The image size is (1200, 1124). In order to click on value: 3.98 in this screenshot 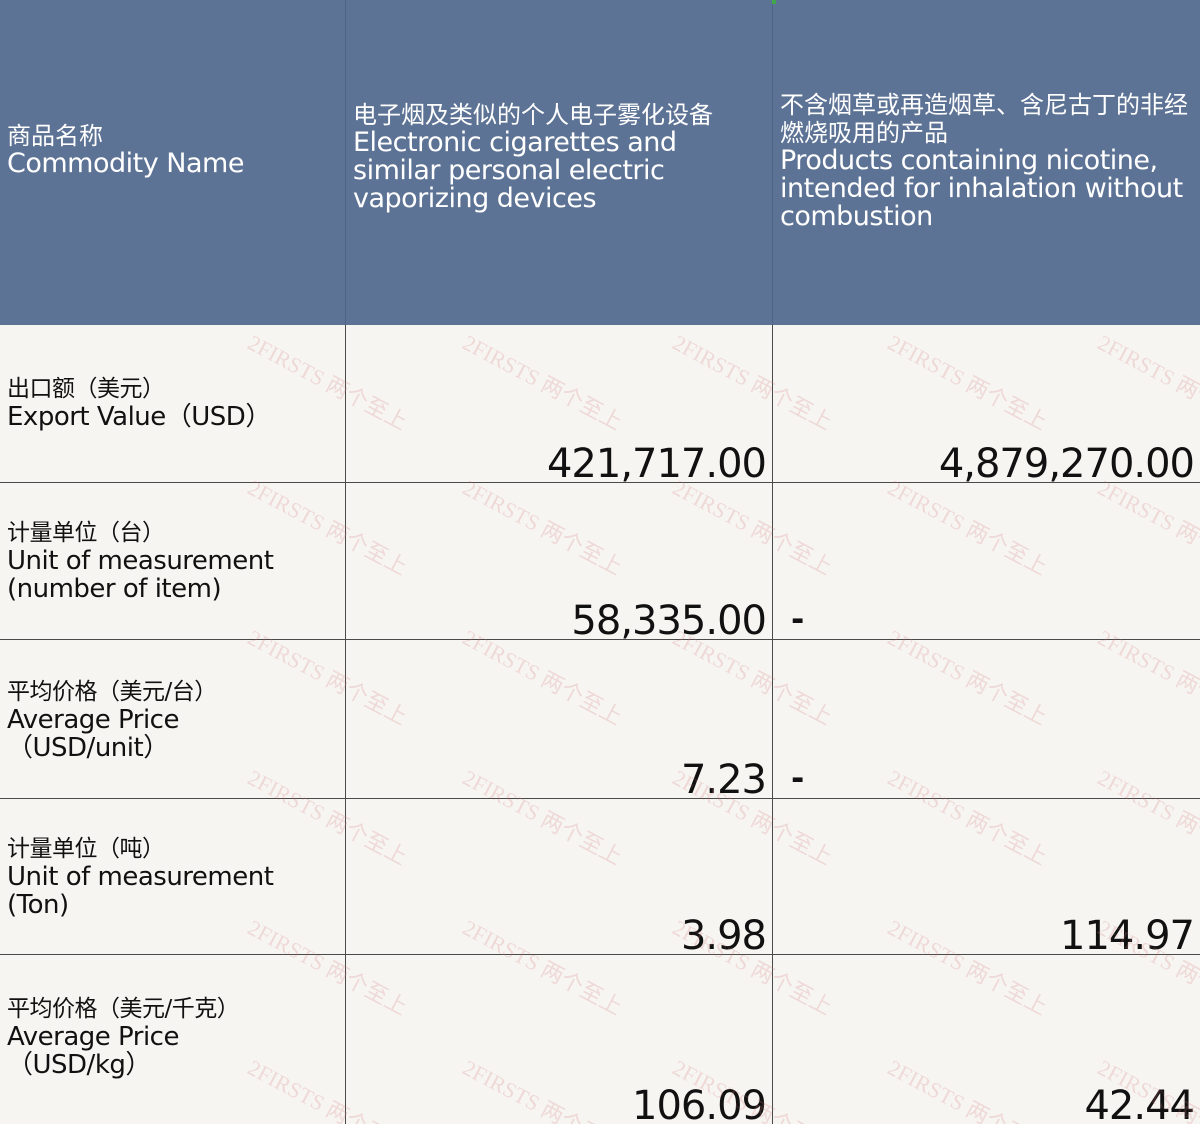, I will do `click(723, 934)`.